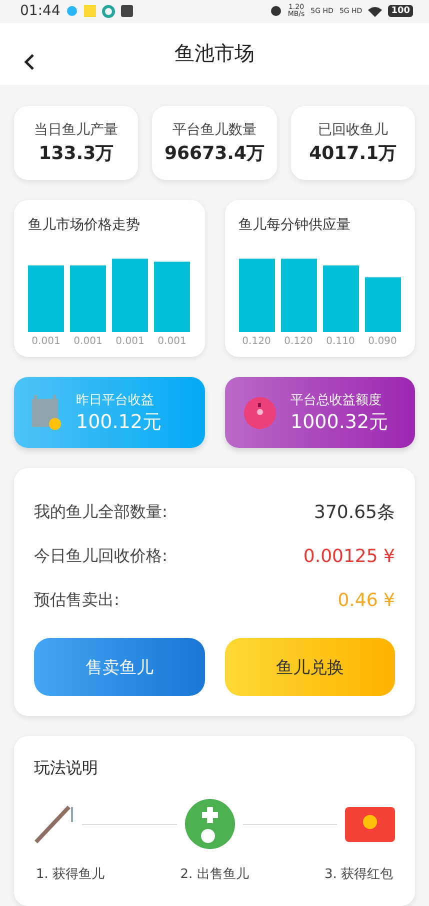  I want to click on summary-label: 预估售卖出:, so click(77, 600).